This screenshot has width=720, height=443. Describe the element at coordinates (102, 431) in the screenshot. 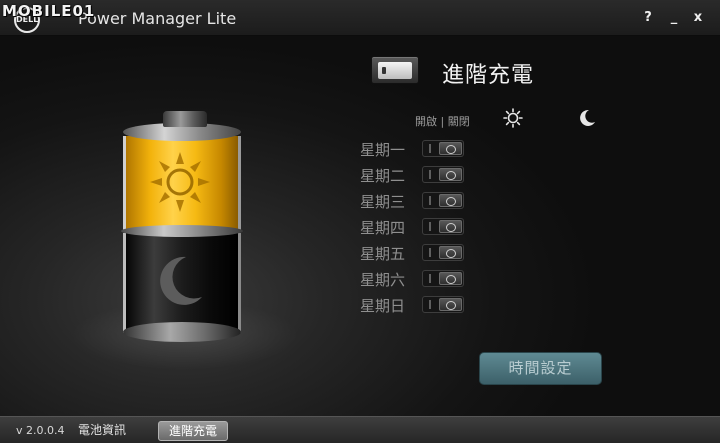

I see `tab-battery-info: 電池資訊` at that location.